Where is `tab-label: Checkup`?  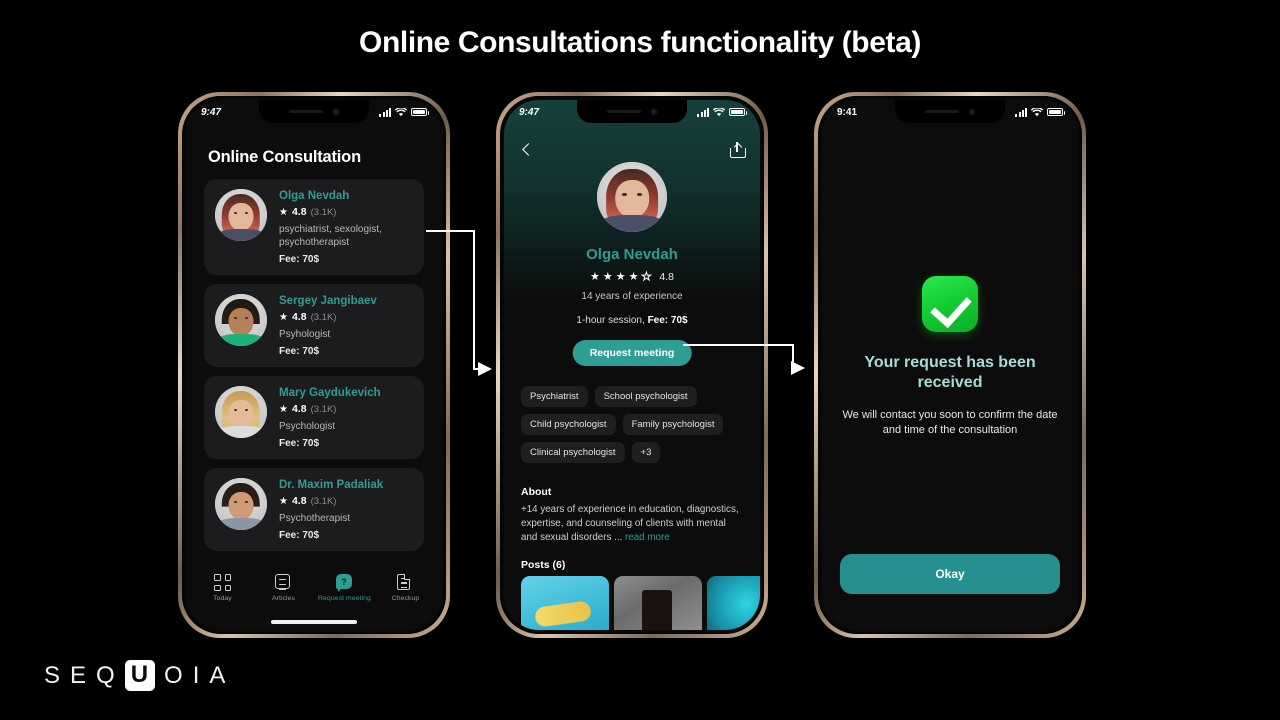
tab-label: Checkup is located at coordinates (405, 598).